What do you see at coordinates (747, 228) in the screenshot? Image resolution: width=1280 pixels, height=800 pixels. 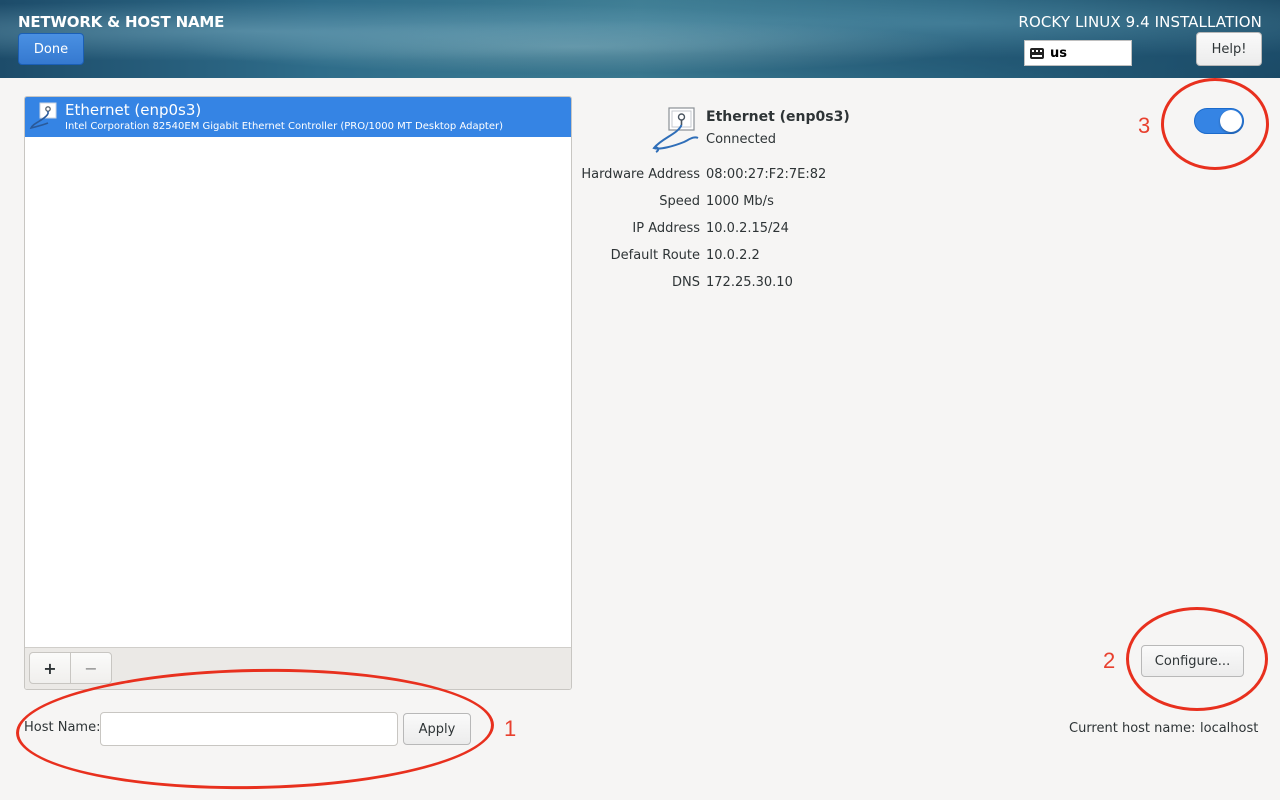 I see `ip-address-value: 10.0.2.15/24` at bounding box center [747, 228].